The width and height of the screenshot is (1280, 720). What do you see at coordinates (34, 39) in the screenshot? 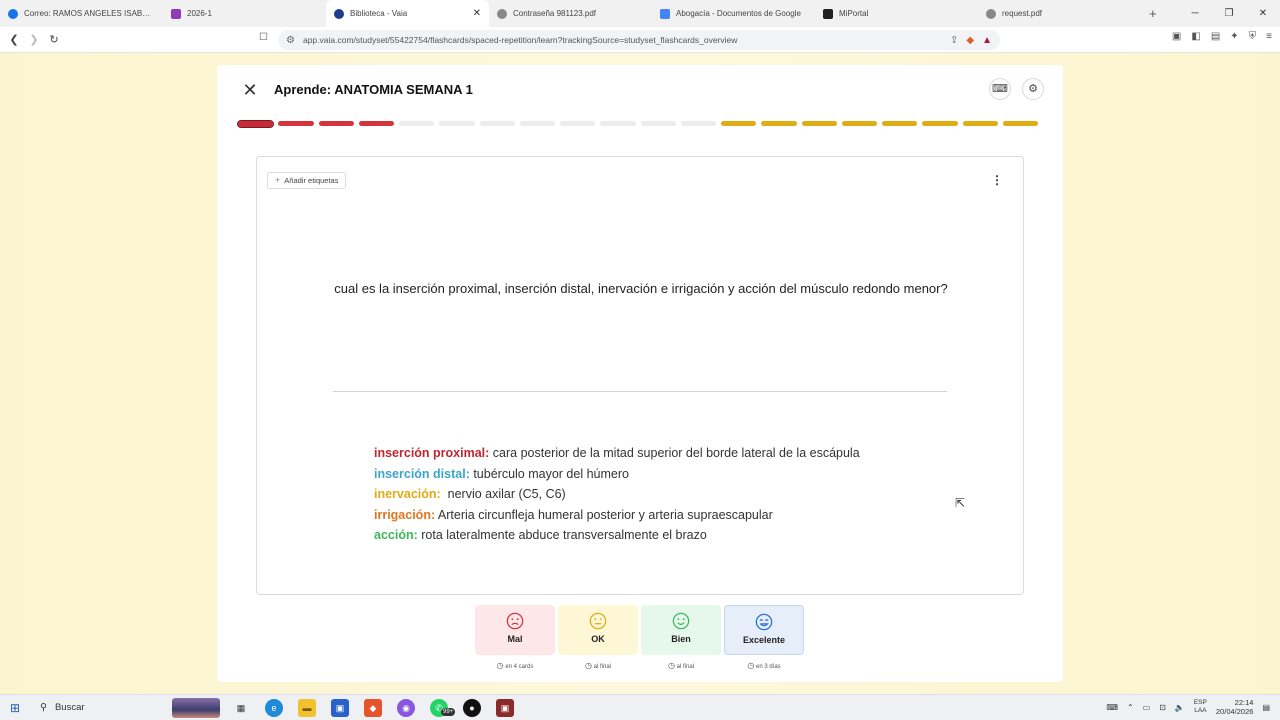
I see `forward-icon: ❯` at bounding box center [34, 39].